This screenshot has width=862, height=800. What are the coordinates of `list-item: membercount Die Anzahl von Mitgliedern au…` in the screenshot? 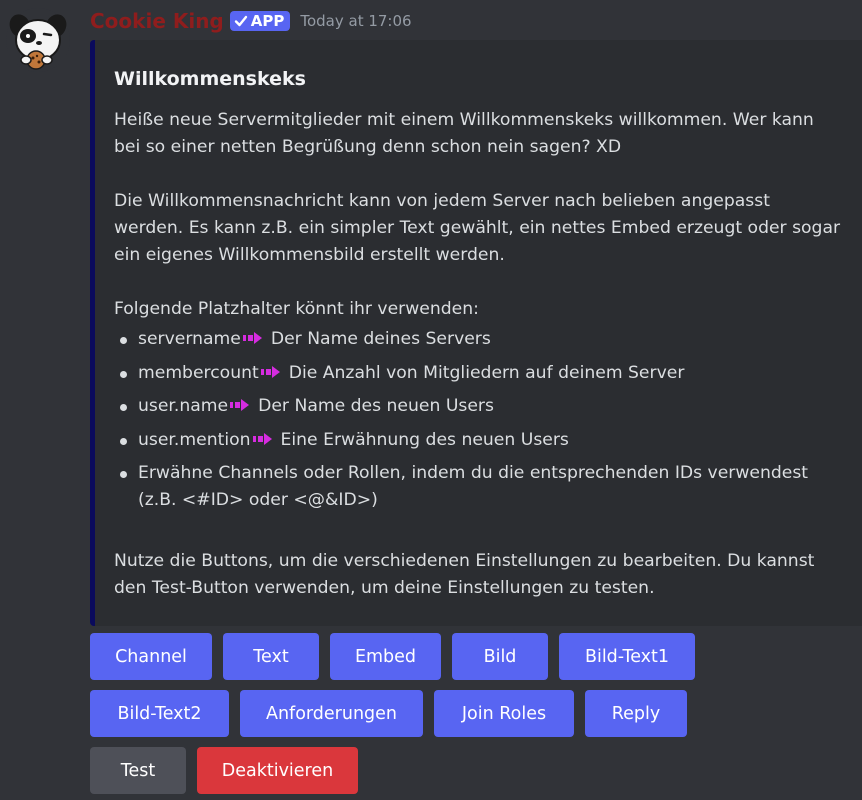 It's located at (479, 373).